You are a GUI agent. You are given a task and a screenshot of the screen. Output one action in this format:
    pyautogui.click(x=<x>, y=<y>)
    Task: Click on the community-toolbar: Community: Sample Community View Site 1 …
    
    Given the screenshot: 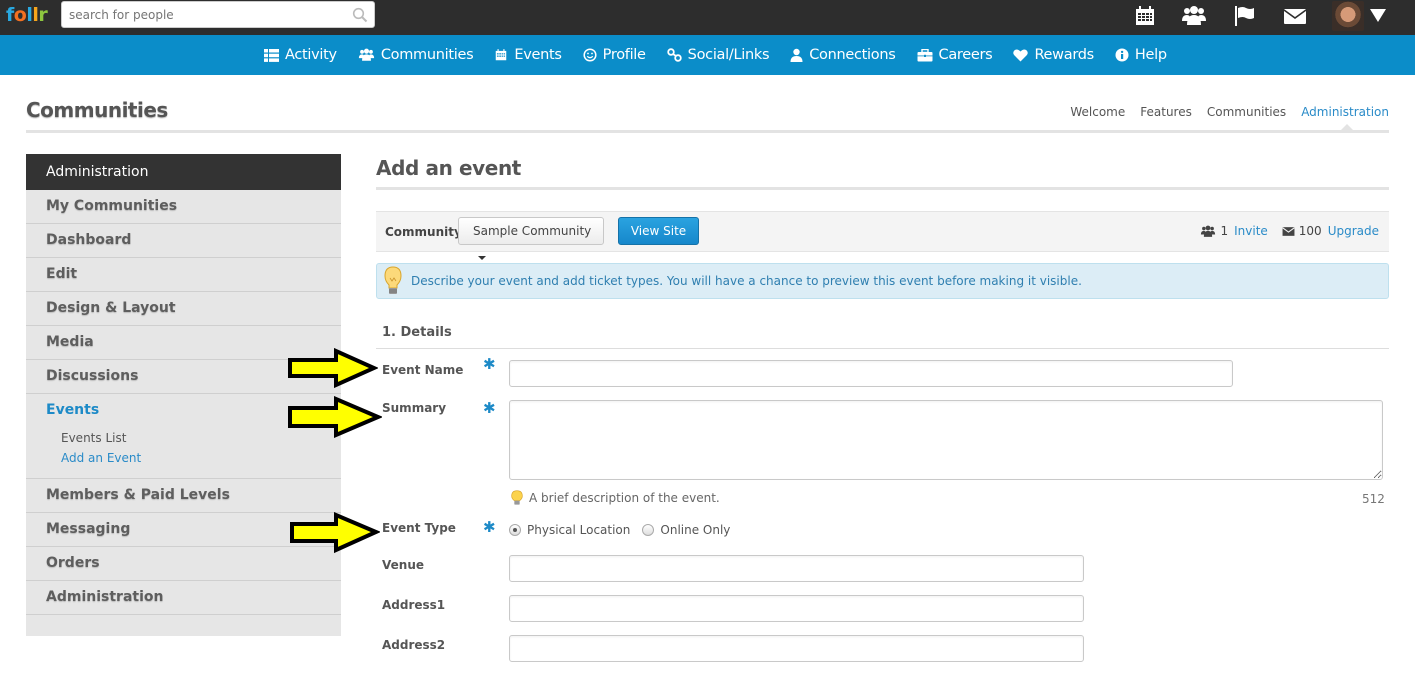 What is the action you would take?
    pyautogui.click(x=882, y=235)
    